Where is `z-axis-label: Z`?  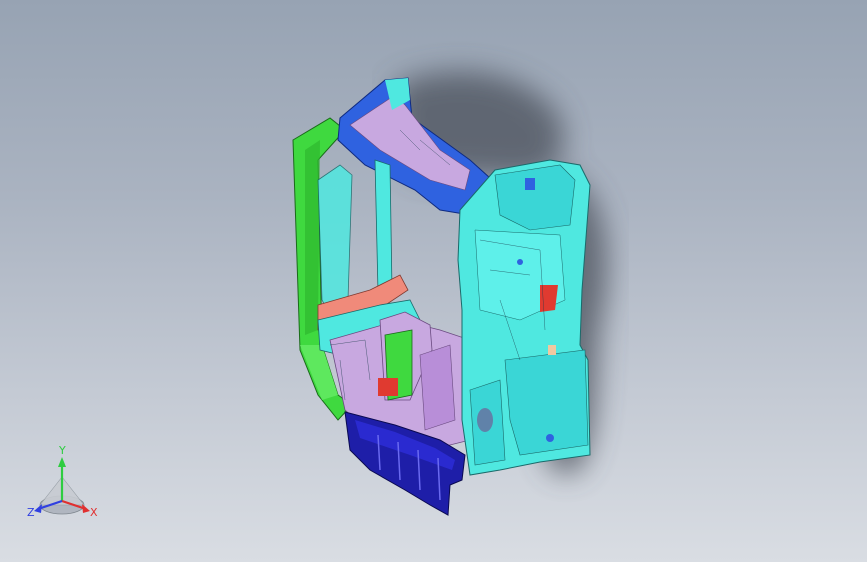 z-axis-label: Z is located at coordinates (31, 512).